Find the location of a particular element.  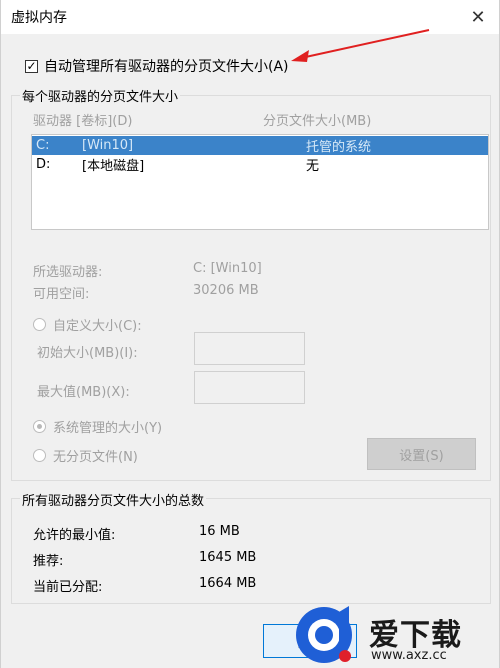

drive-list: C: [Win10] 托管的系统 D: [本地磁盘] 无 is located at coordinates (260, 182).